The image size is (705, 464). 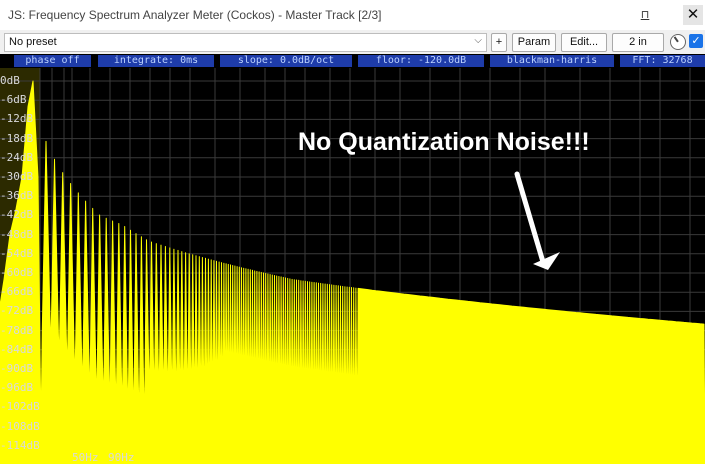 What do you see at coordinates (662, 61) in the screenshot?
I see `status-fft: FFT: 32768` at bounding box center [662, 61].